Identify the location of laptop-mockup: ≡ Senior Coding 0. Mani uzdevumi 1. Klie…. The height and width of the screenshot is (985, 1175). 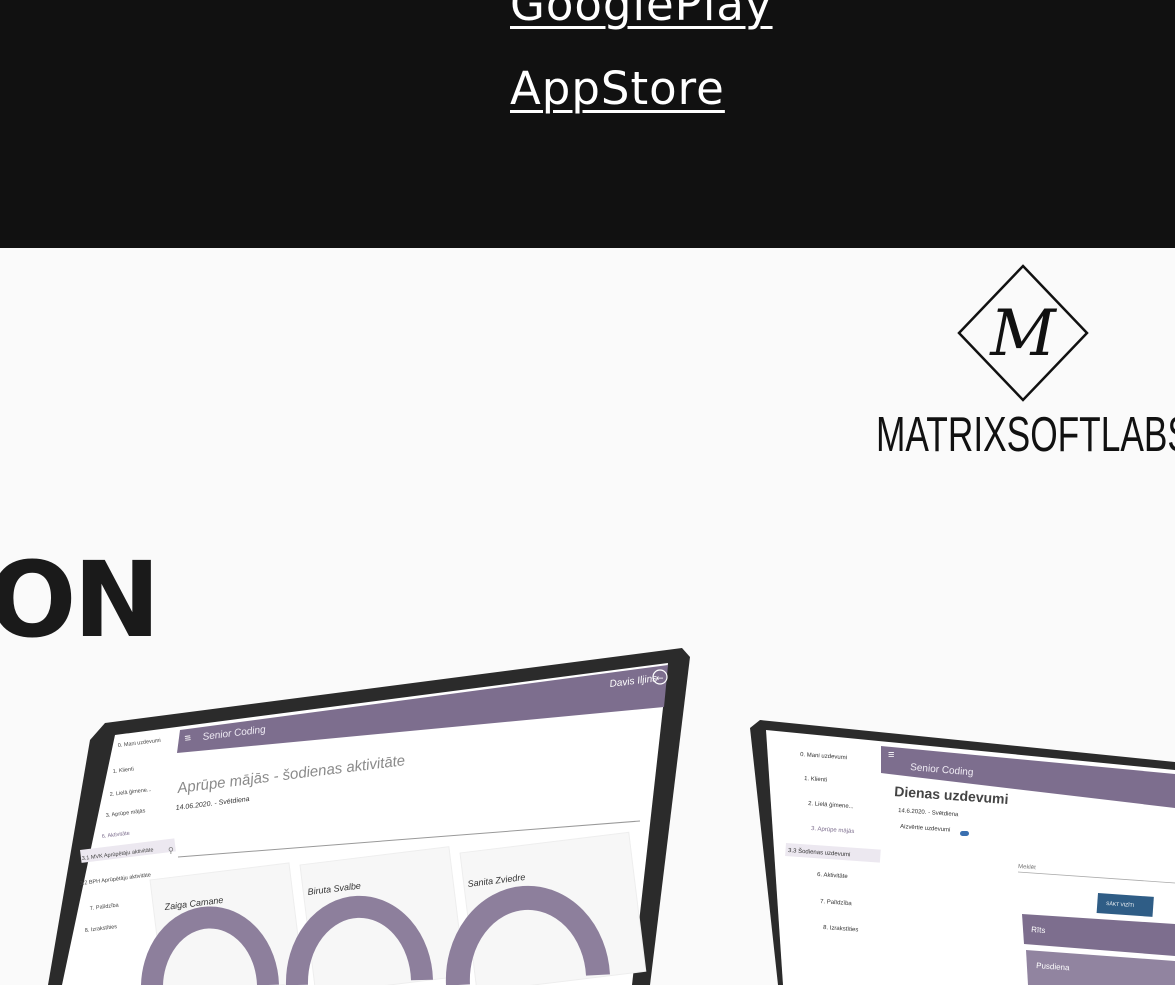
(962, 852).